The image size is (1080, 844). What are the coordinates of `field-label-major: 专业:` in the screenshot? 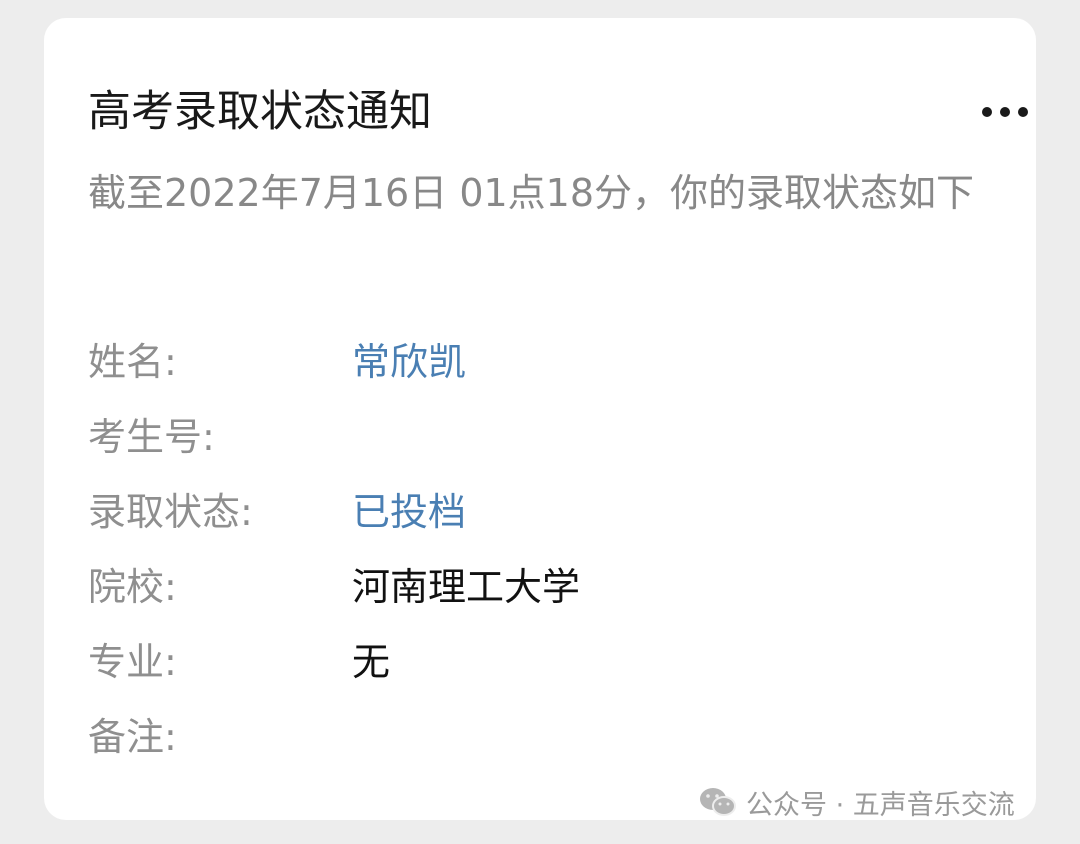 It's located at (132, 662).